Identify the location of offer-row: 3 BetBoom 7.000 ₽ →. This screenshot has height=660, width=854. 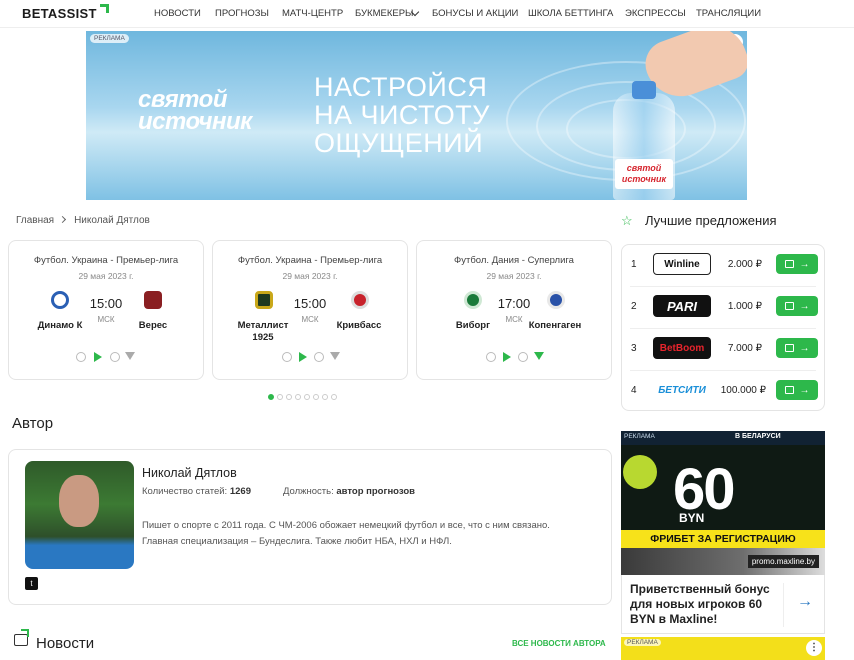
(723, 350).